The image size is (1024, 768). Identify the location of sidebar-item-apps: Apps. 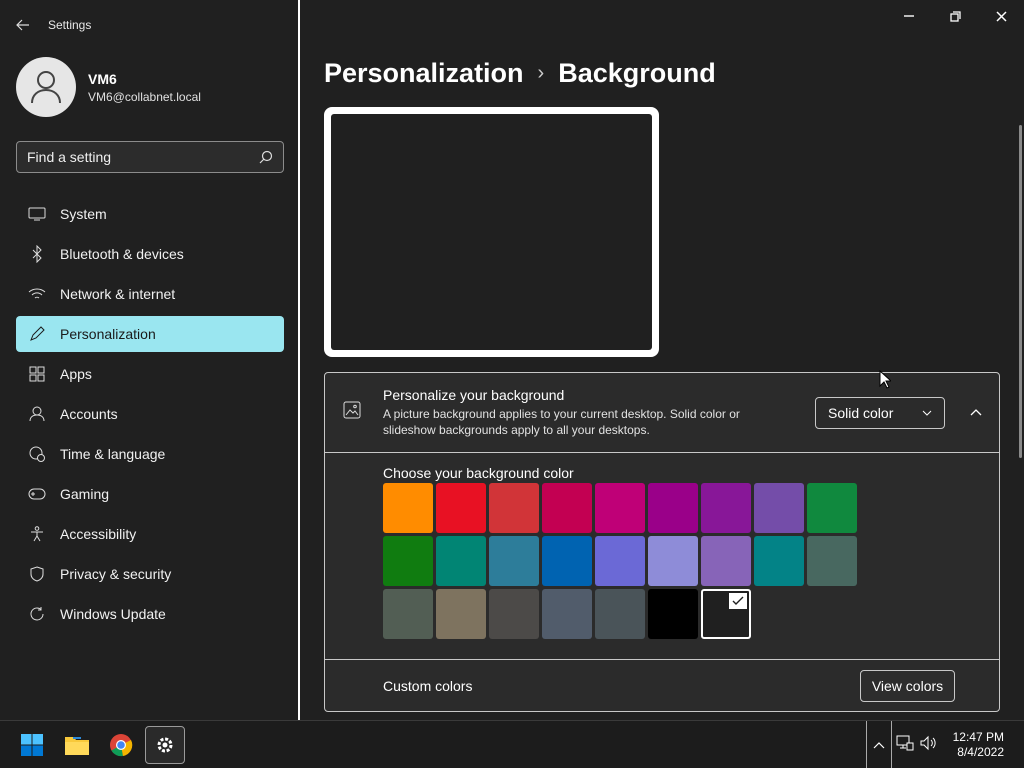
(150, 374).